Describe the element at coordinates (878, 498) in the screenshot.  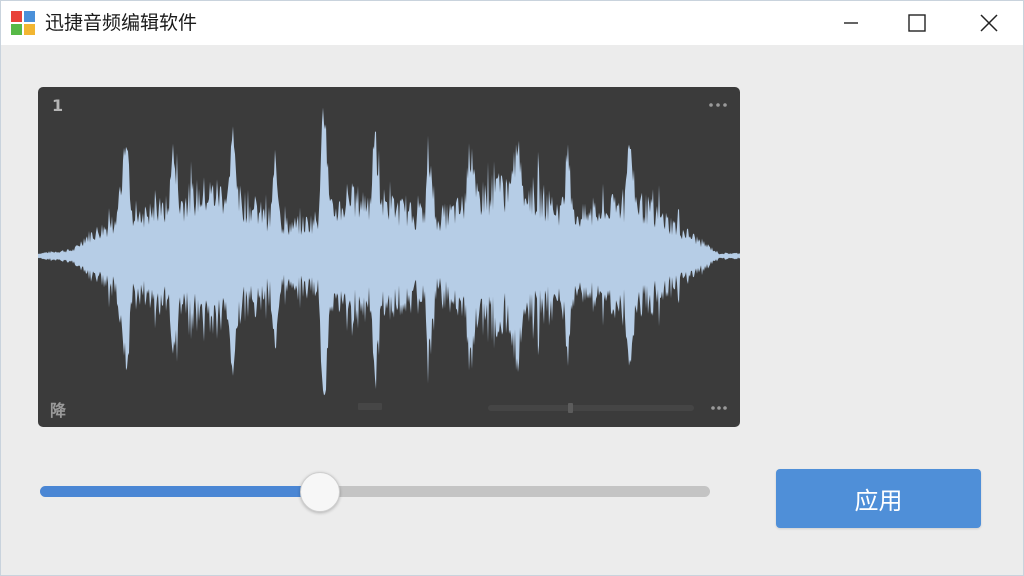
I see `apply-button: 应用` at that location.